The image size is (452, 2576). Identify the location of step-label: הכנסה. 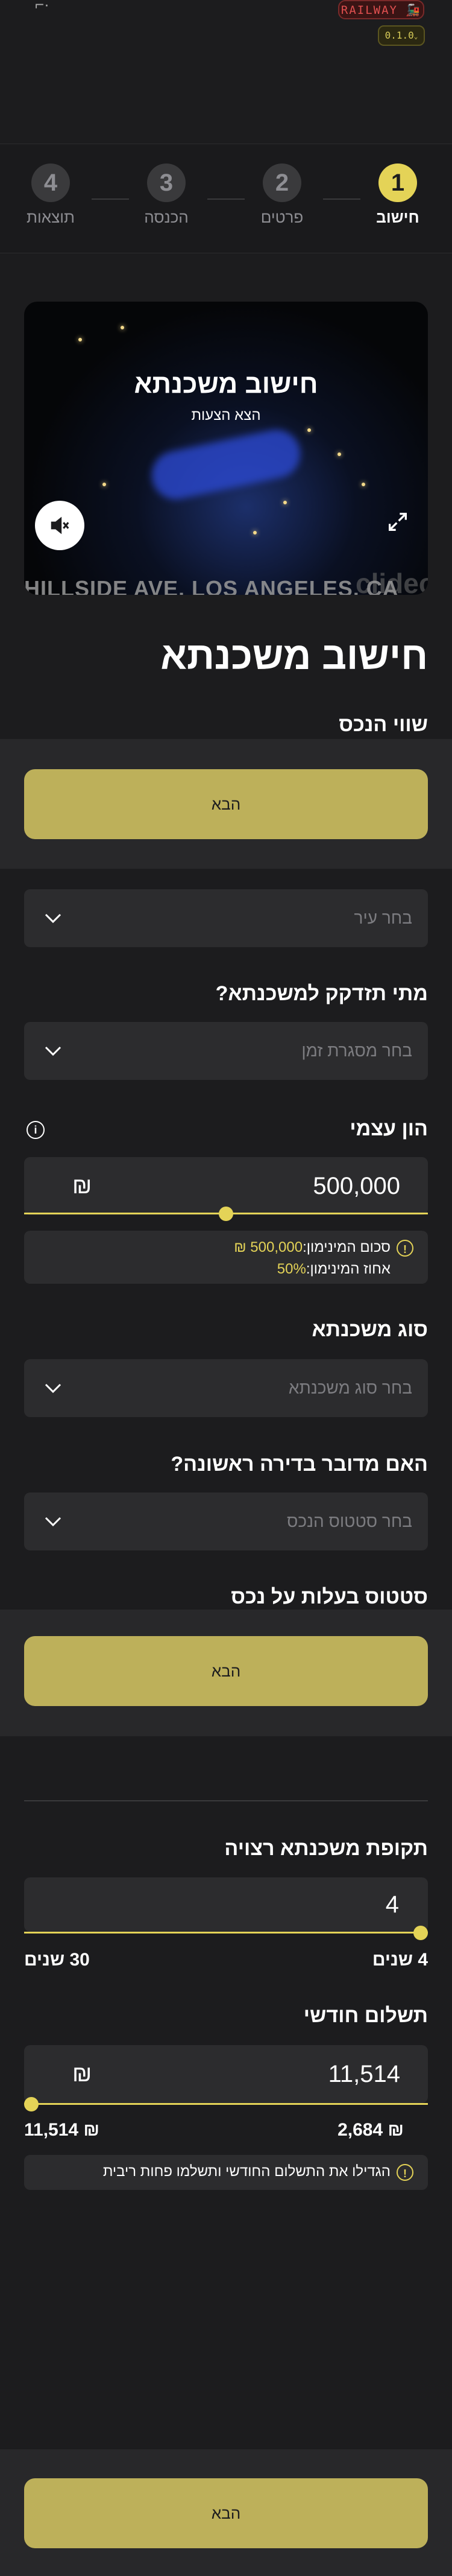
(166, 217).